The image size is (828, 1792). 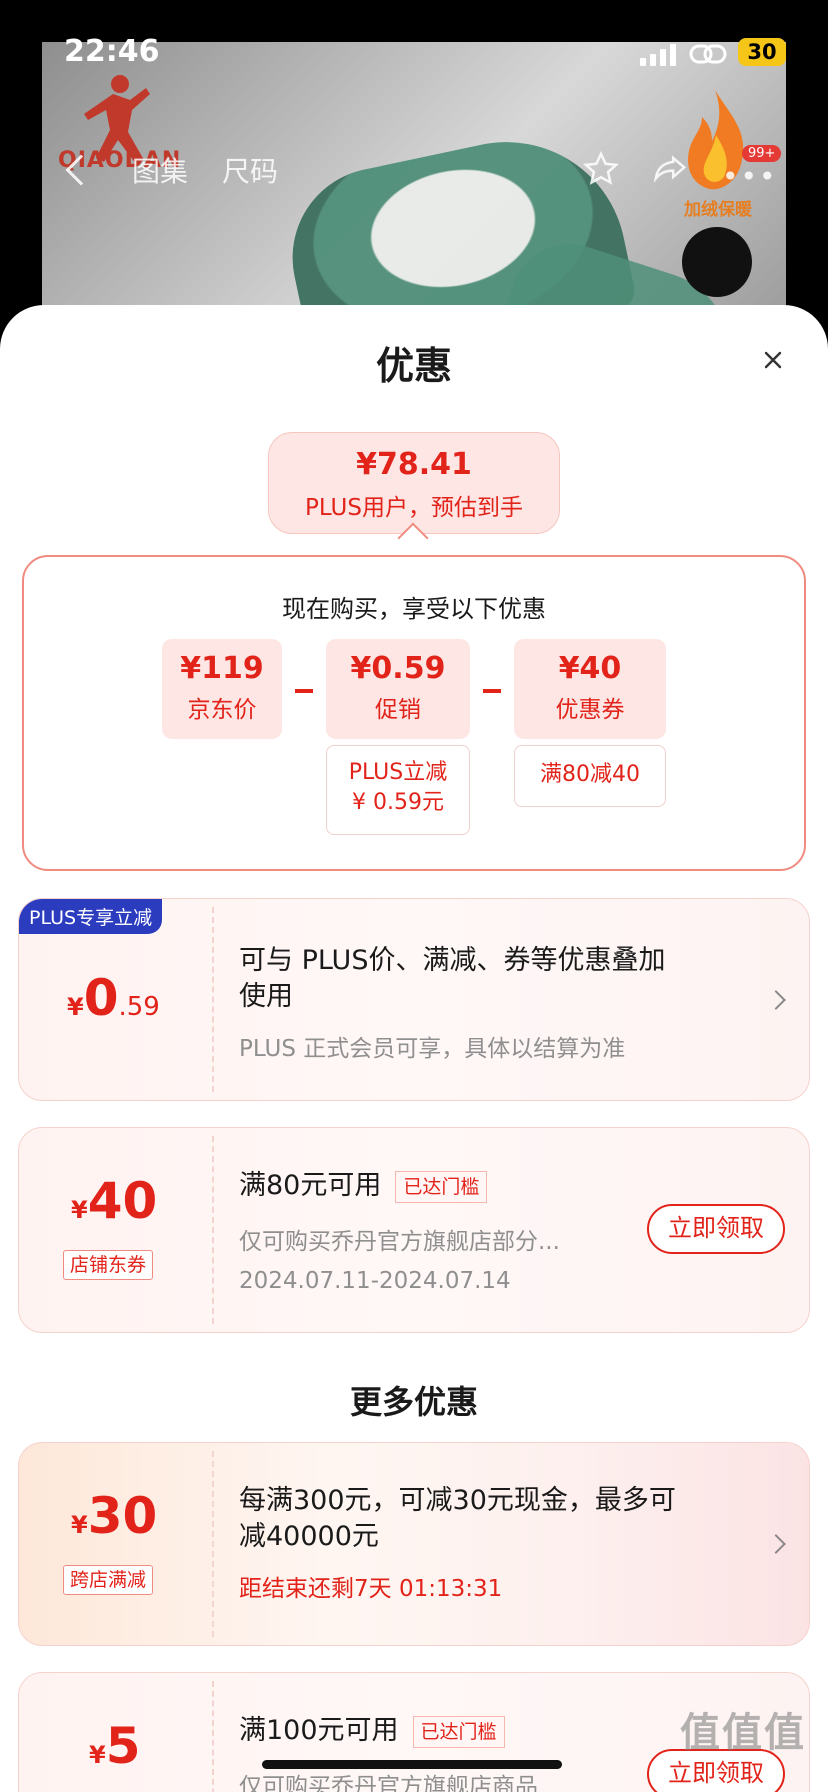 What do you see at coordinates (81, 170) in the screenshot?
I see `back-icon` at bounding box center [81, 170].